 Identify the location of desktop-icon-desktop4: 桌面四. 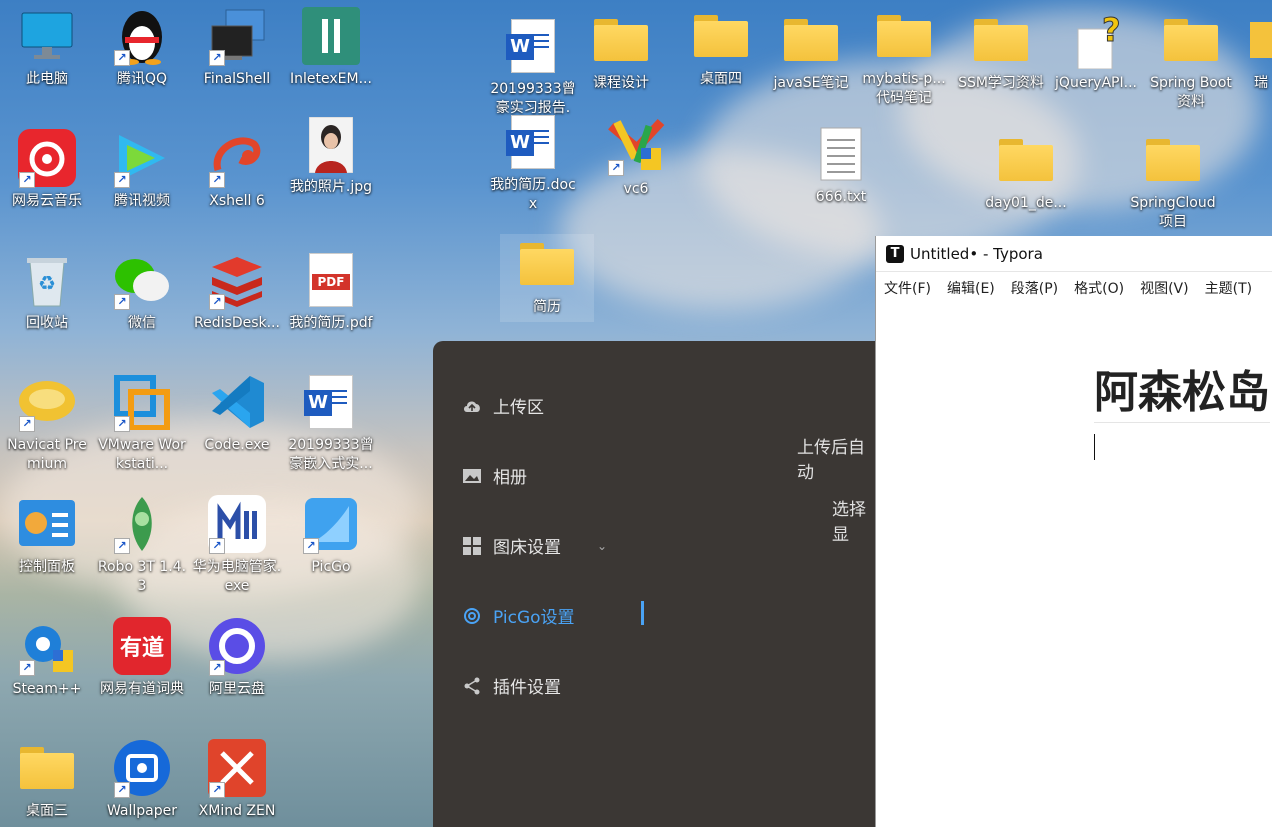
(721, 47).